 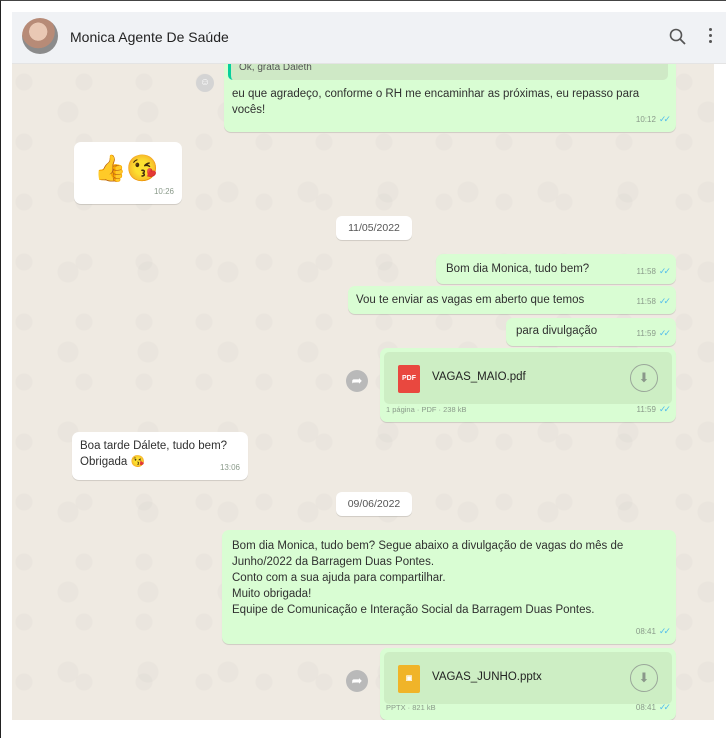 What do you see at coordinates (487, 677) in the screenshot?
I see `file-name: VAGAS_JUNHO.pptx` at bounding box center [487, 677].